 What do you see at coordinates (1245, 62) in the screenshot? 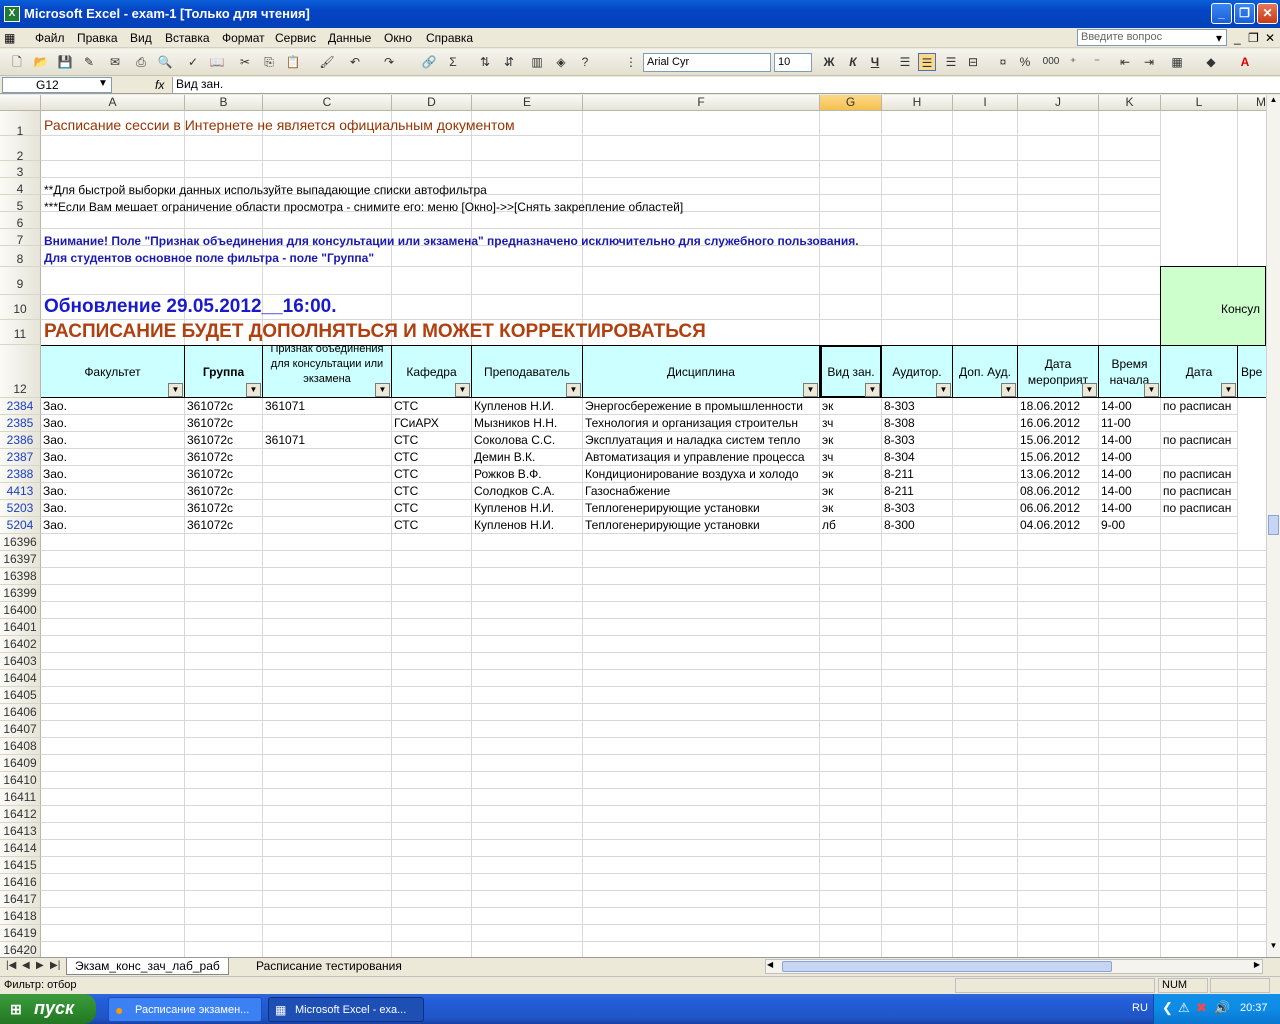
I see `font-color-icon: A` at bounding box center [1245, 62].